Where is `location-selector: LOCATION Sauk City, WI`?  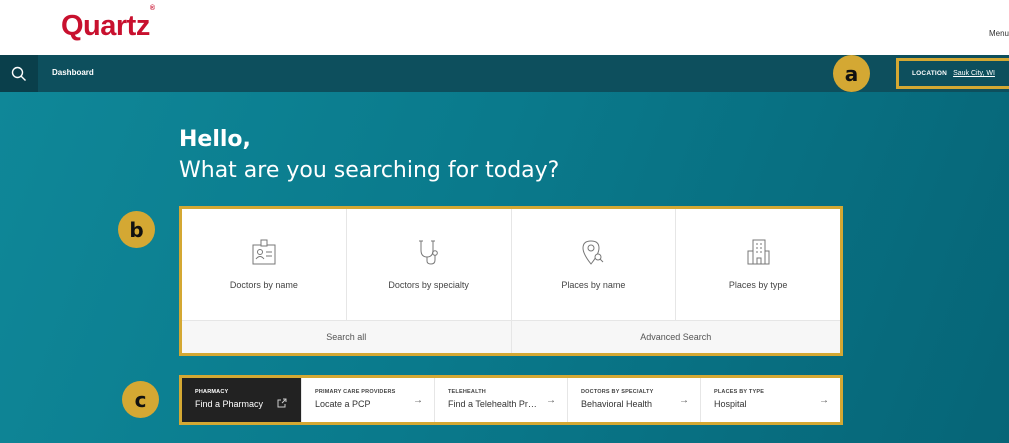
location-selector: LOCATION Sauk City, WI is located at coordinates (952, 73).